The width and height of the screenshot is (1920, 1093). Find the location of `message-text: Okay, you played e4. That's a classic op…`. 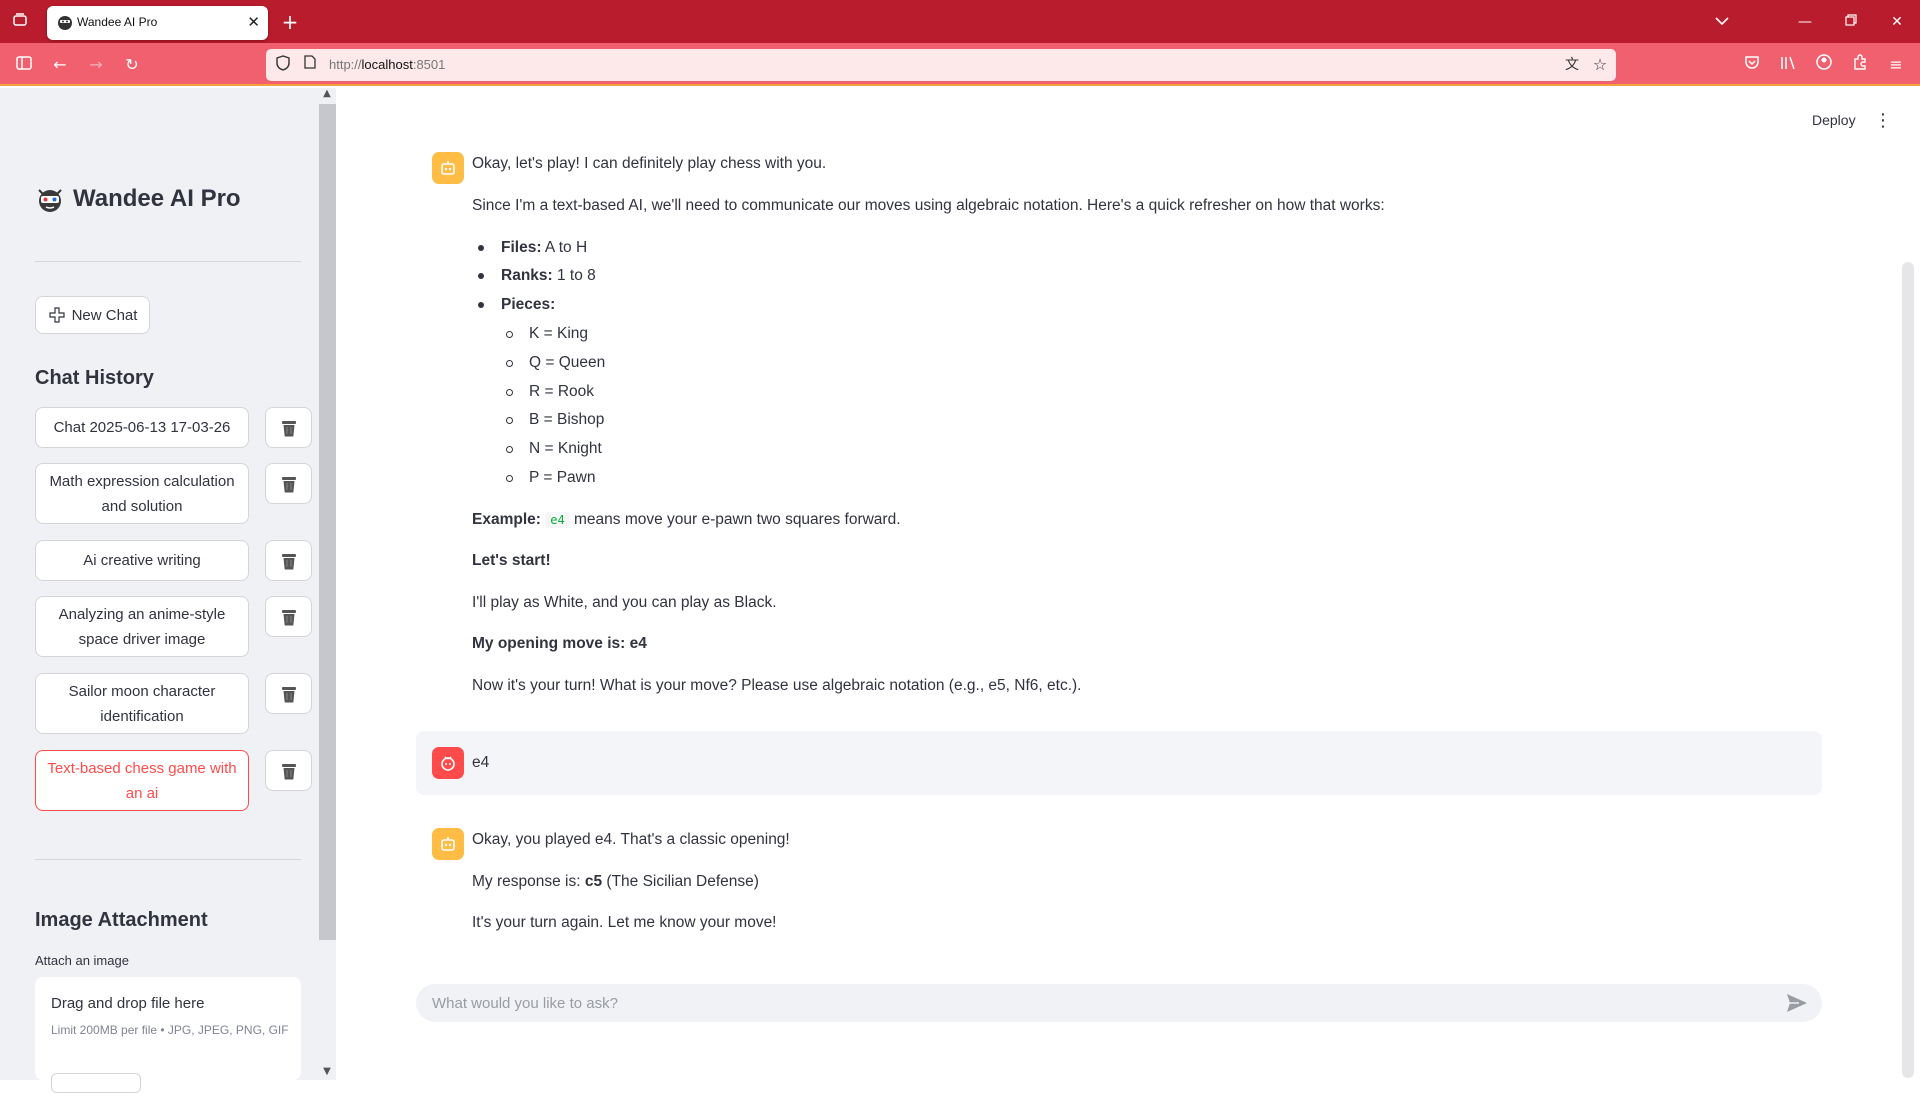

message-text: Okay, you played e4. That's a classic op… is located at coordinates (631, 839).